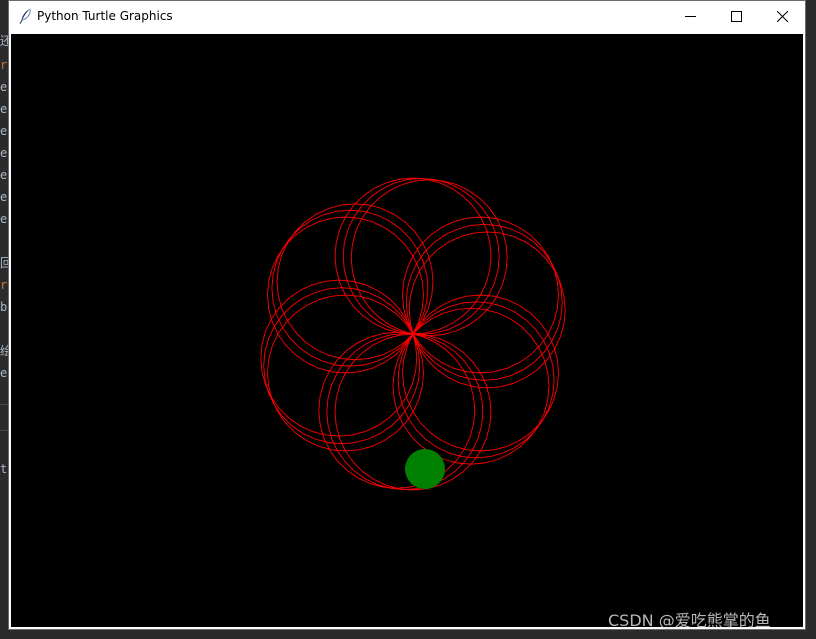 The width and height of the screenshot is (816, 639). What do you see at coordinates (26, 16) in the screenshot?
I see `feather-icon` at bounding box center [26, 16].